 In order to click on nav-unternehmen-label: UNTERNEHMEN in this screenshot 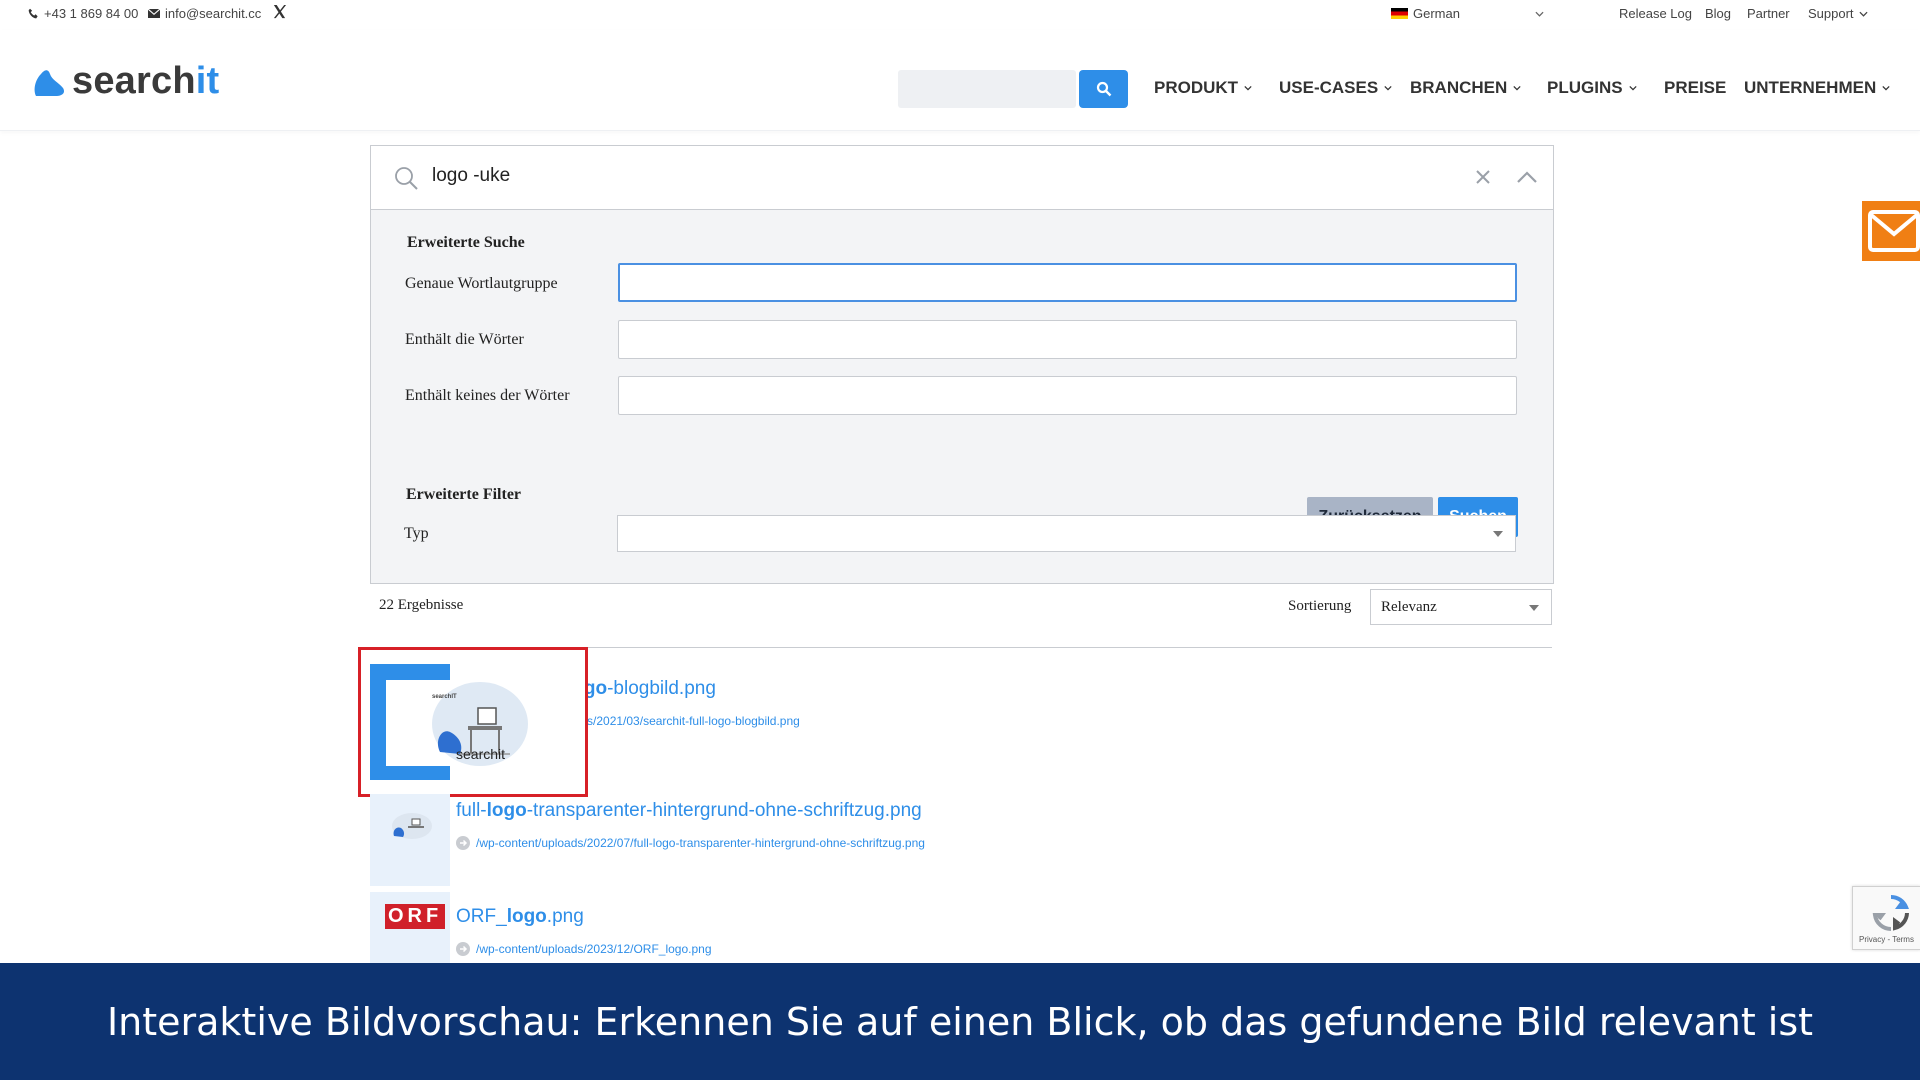, I will do `click(1810, 87)`.